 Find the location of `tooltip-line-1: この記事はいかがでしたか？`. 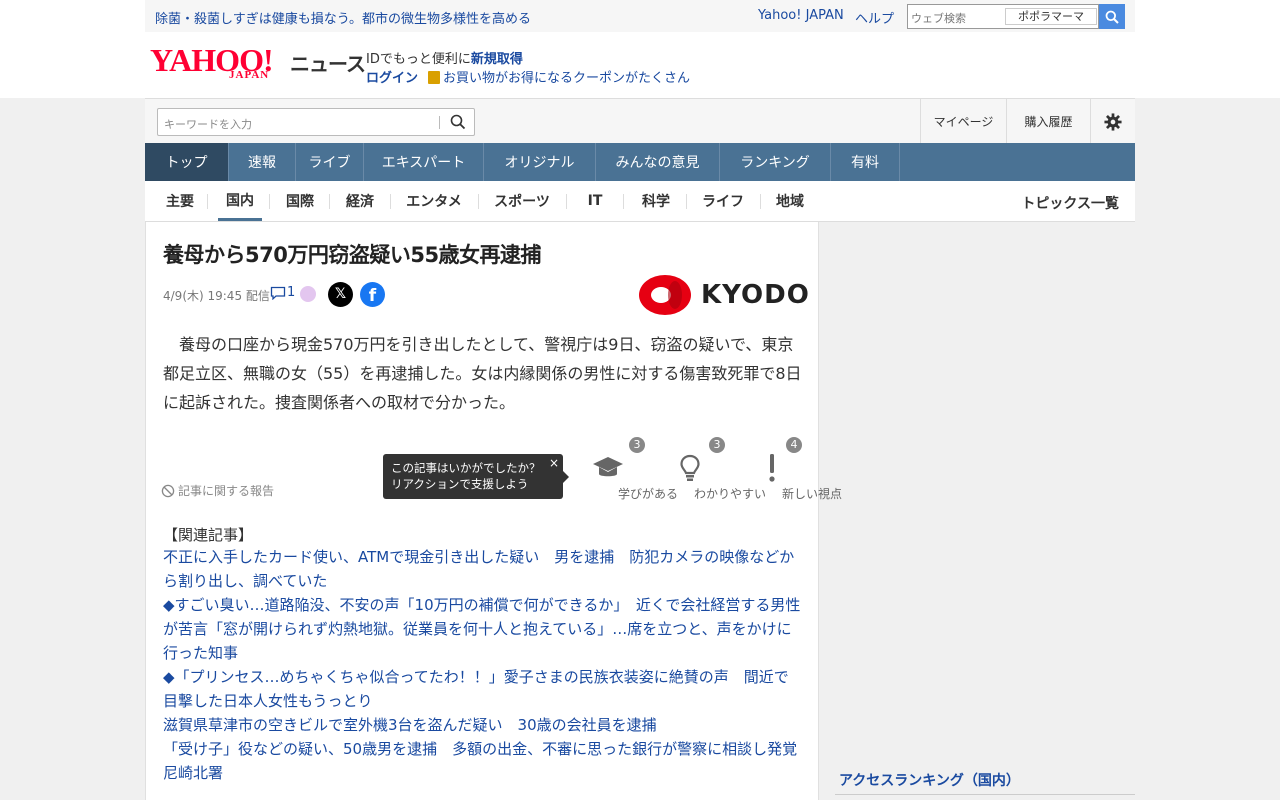

tooltip-line-1: この記事はいかがでしたか？ is located at coordinates (466, 468).